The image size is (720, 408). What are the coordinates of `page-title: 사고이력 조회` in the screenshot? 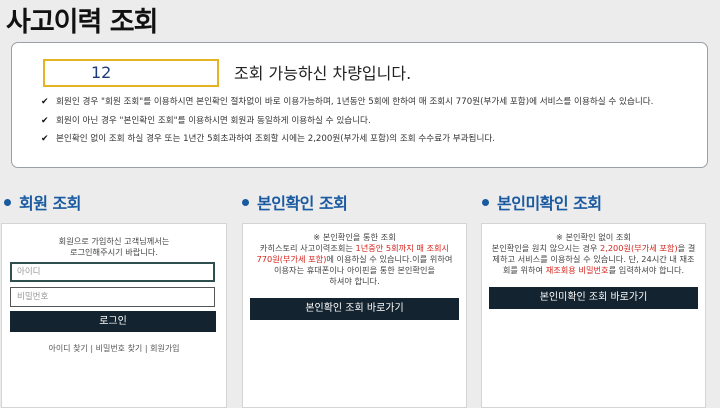 It's located at (82, 22).